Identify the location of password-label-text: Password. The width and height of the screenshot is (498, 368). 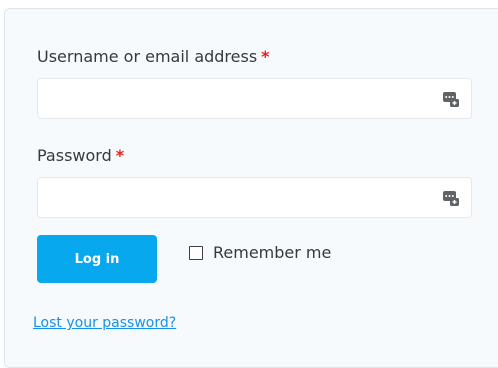
(74, 155).